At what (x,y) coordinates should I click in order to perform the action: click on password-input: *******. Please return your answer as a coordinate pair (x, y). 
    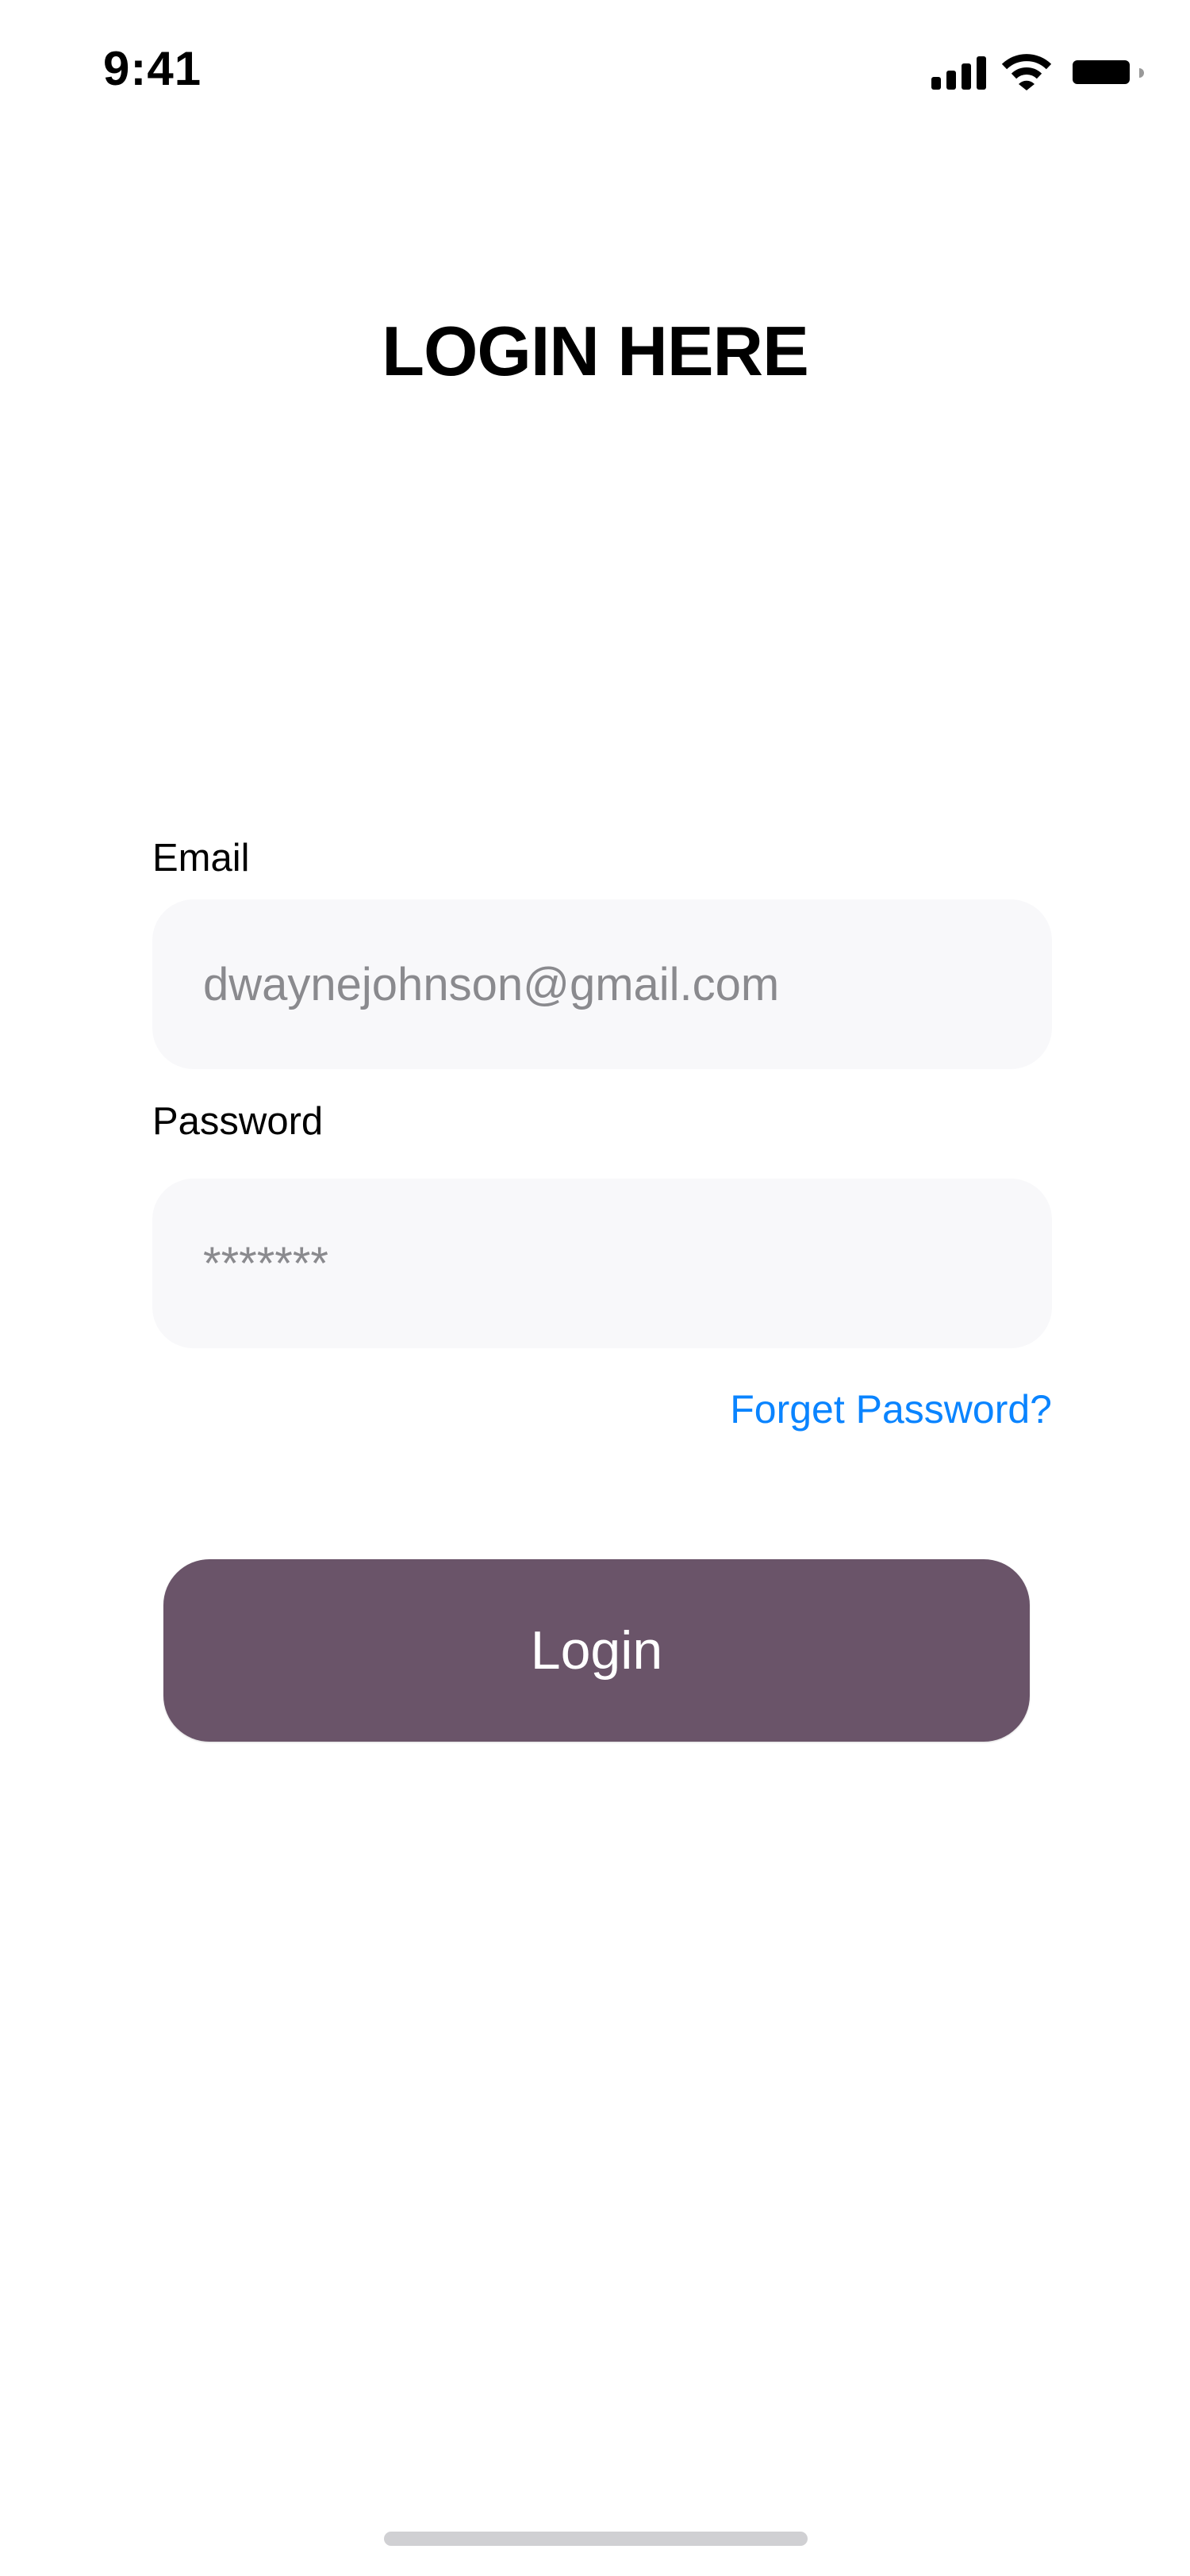
    Looking at the image, I should click on (602, 1263).